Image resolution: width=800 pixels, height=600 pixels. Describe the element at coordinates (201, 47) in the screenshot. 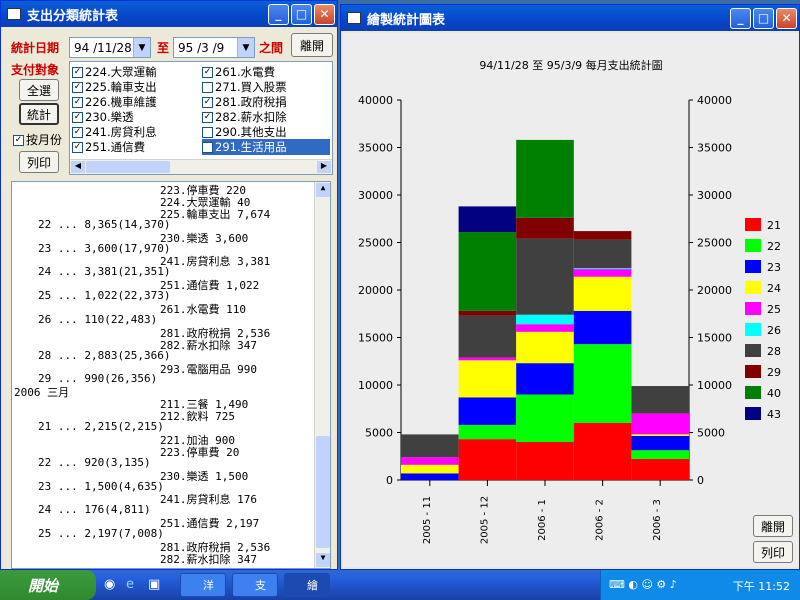

I see `date-to-value: 95 /3 /9` at that location.